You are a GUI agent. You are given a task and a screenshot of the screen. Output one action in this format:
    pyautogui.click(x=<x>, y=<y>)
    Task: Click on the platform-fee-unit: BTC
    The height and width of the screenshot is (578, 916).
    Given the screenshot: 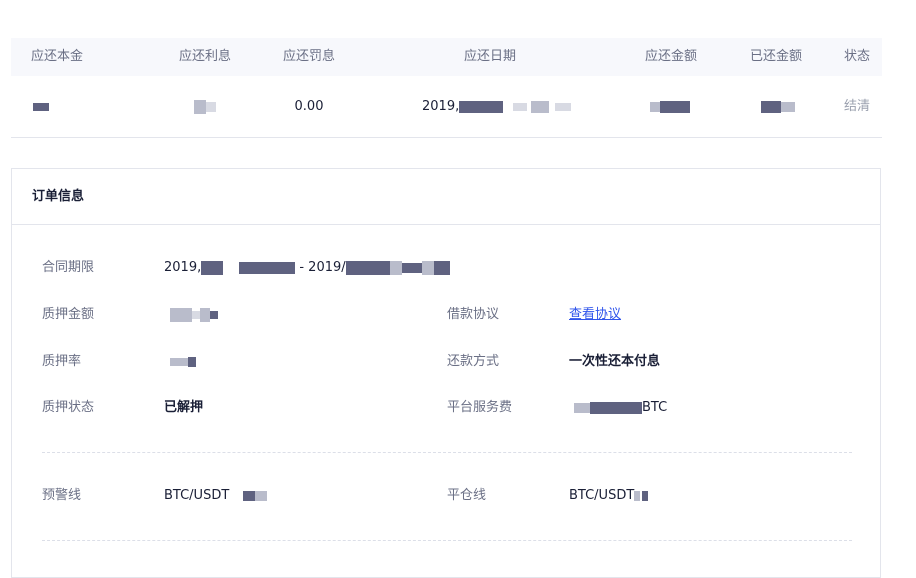 What is the action you would take?
    pyautogui.click(x=655, y=407)
    